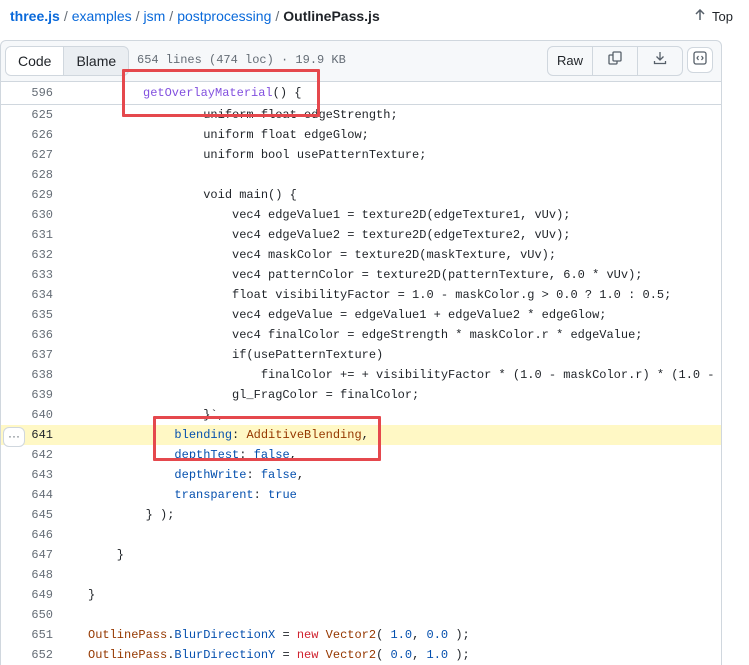 The height and width of the screenshot is (665, 749). I want to click on annotation-box-blending, so click(267, 438).